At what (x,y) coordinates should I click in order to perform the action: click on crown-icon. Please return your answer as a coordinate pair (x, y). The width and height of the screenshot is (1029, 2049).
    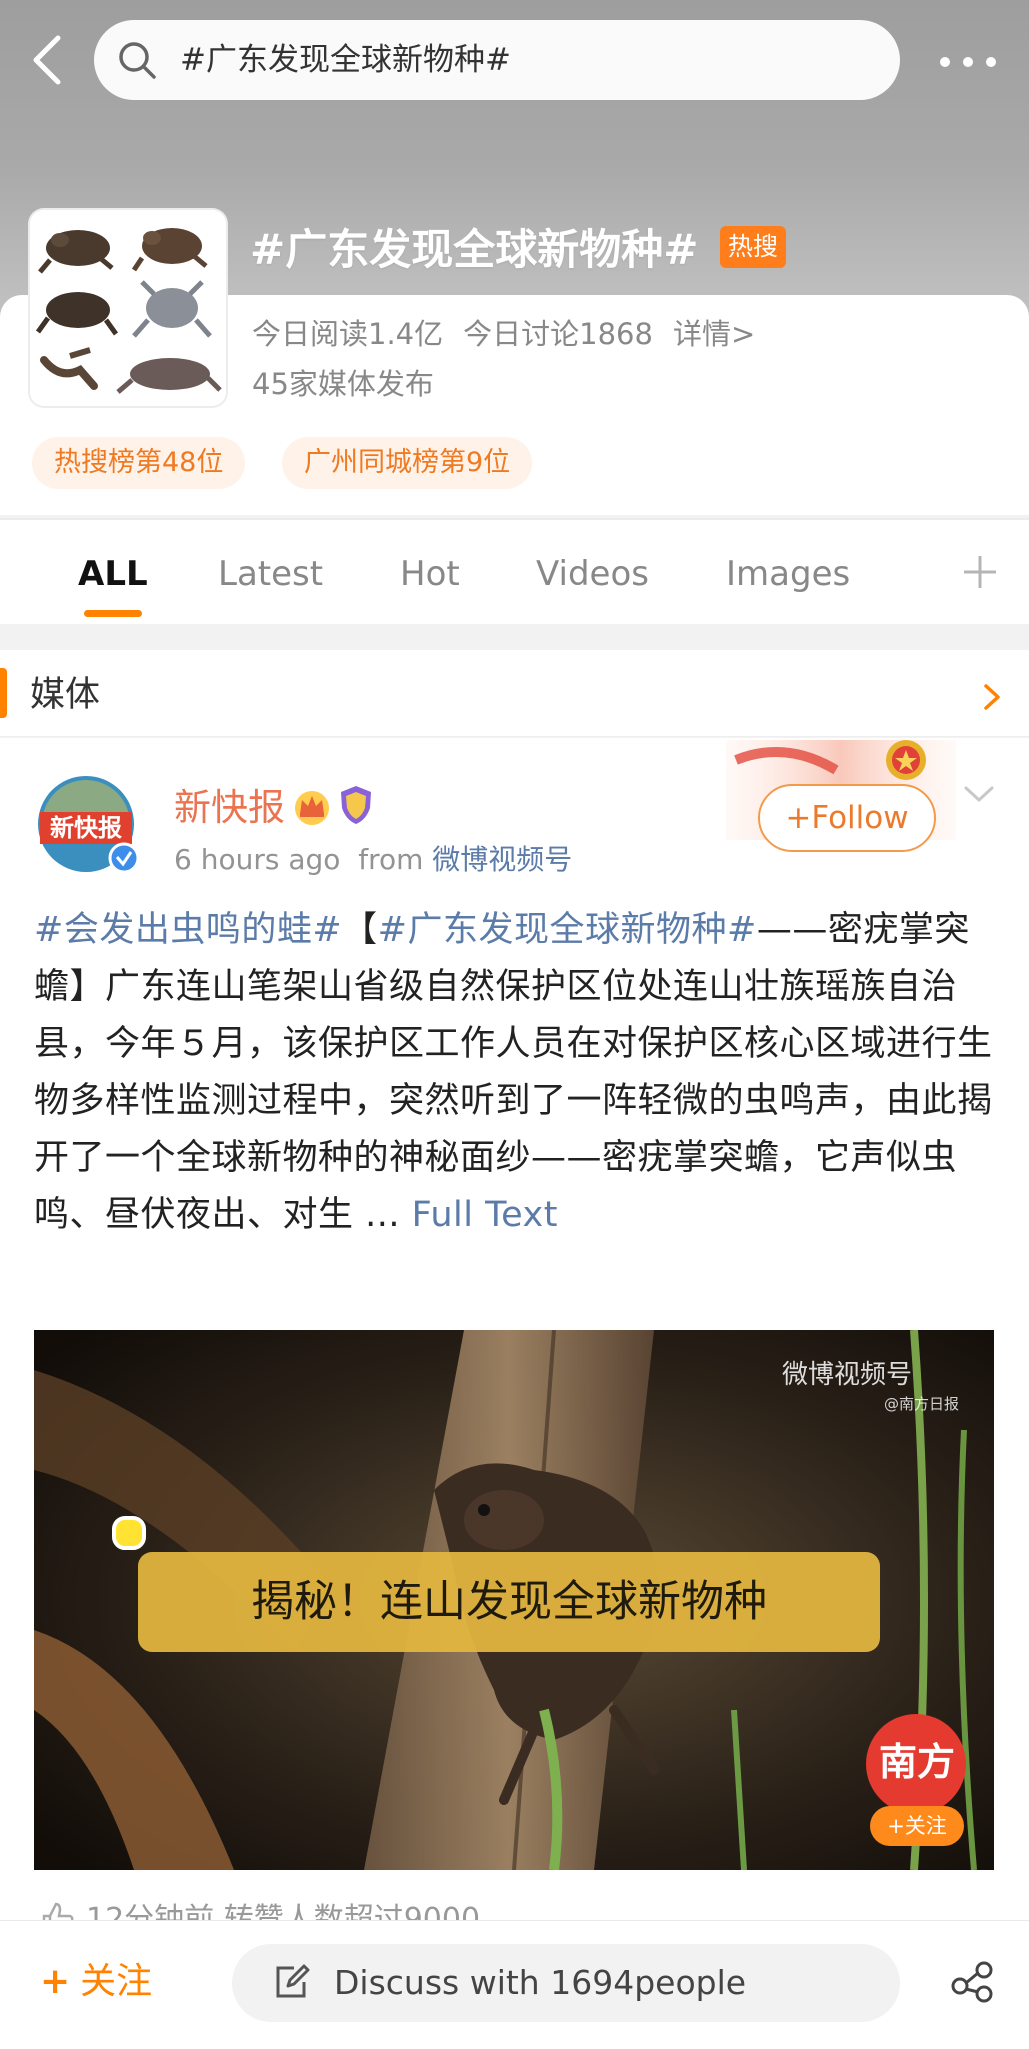
    Looking at the image, I should click on (312, 808).